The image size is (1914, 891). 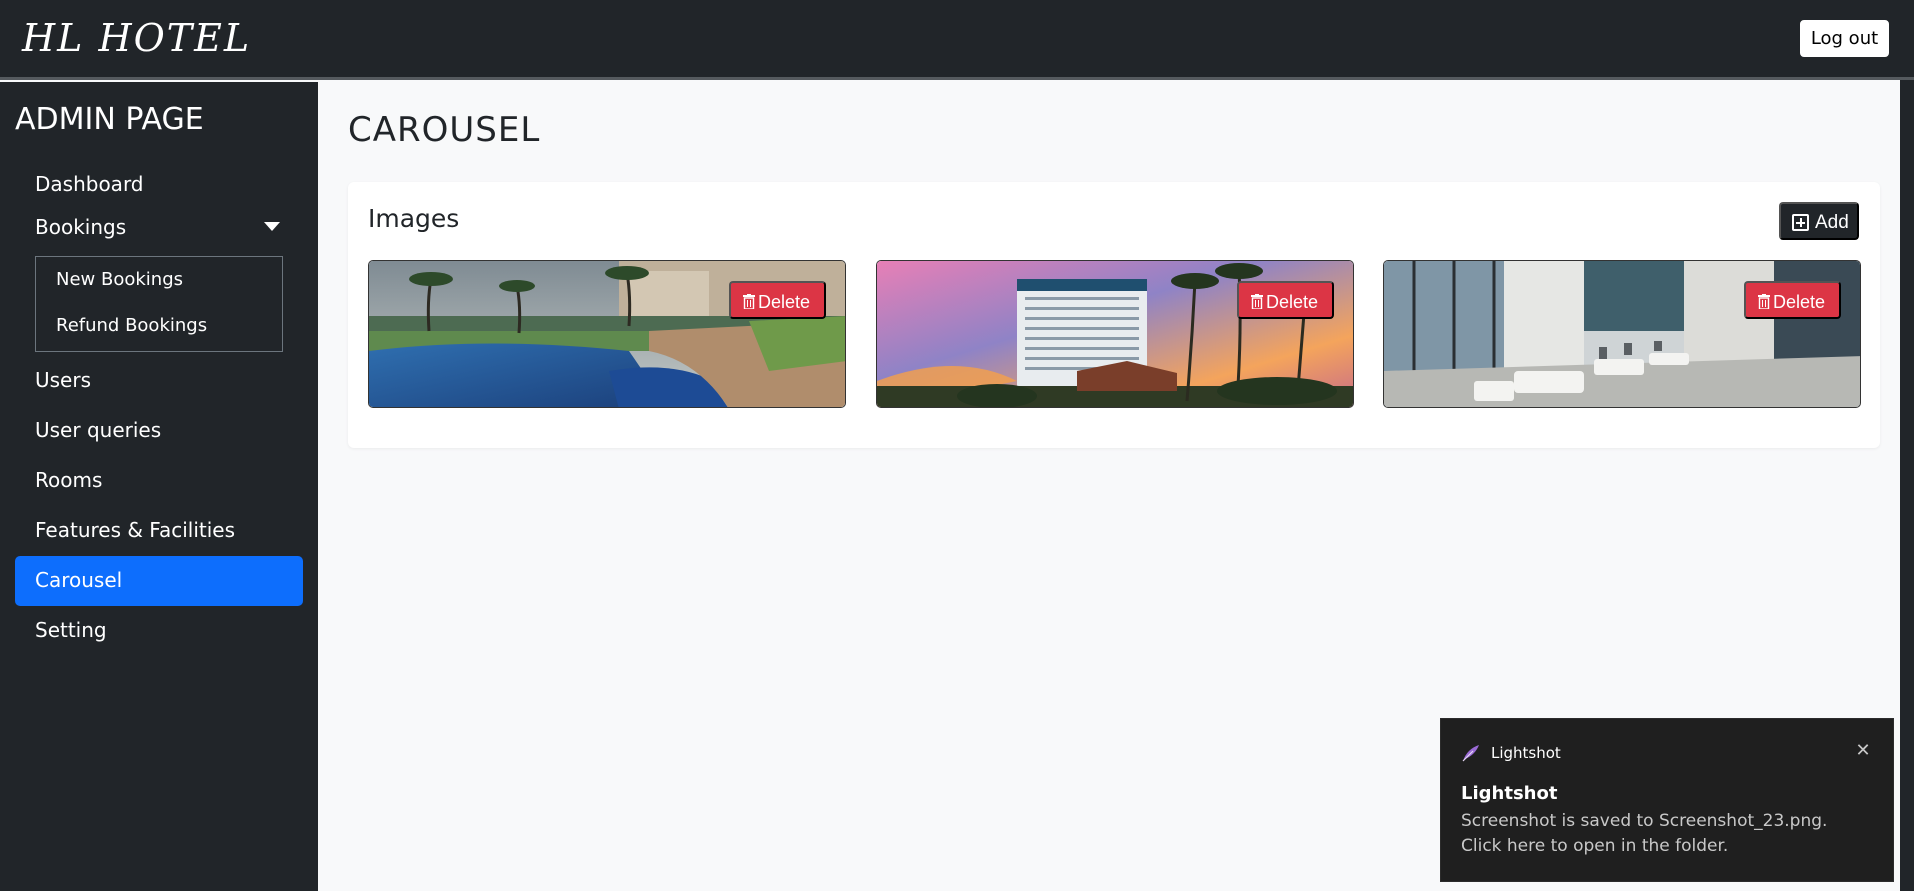 What do you see at coordinates (1115, 334) in the screenshot?
I see `carousel-image-hotel-sunset: Delete` at bounding box center [1115, 334].